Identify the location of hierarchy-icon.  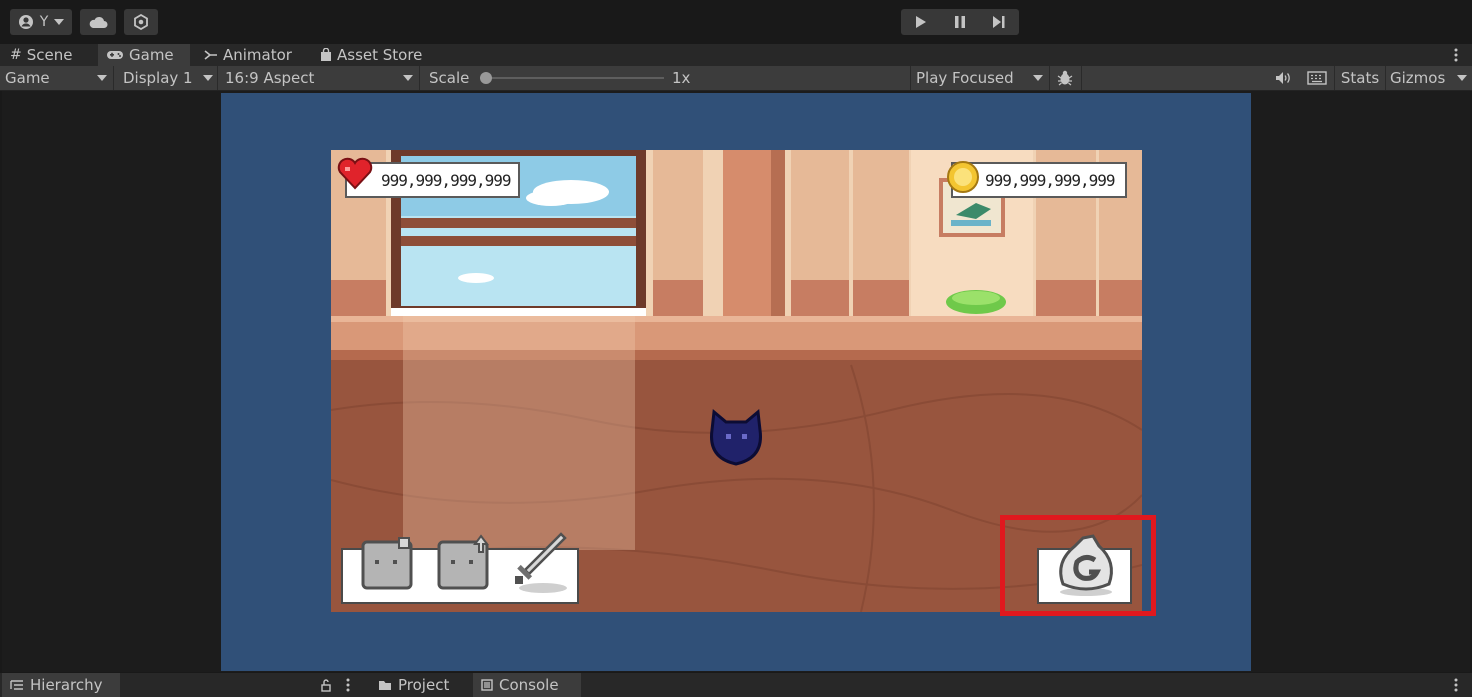
(16, 685).